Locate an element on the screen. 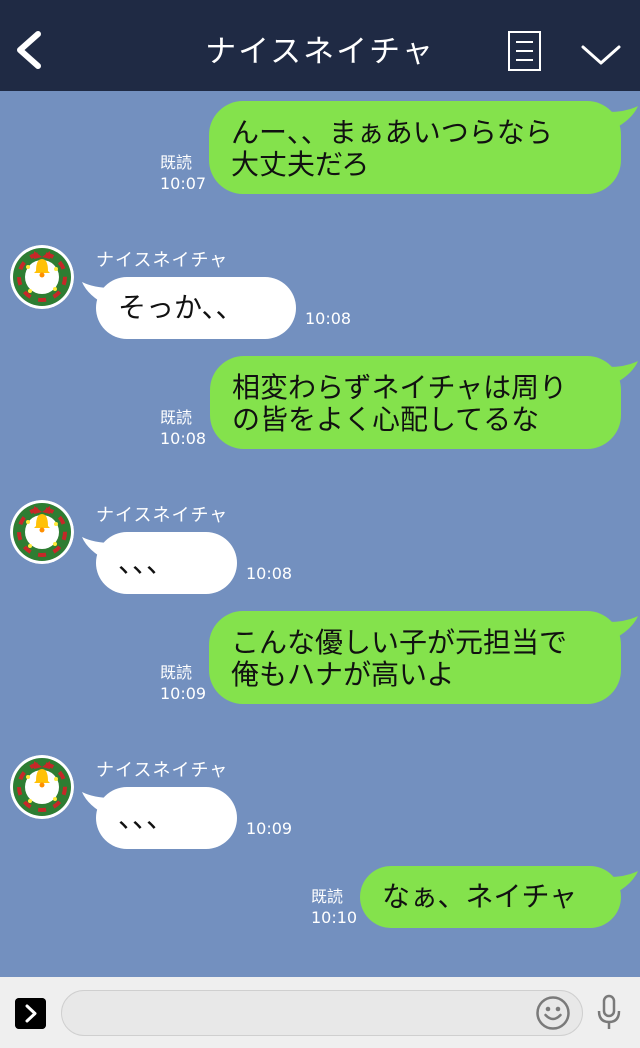 The image size is (640, 1048). message-line: 大丈夫だろ is located at coordinates (300, 164).